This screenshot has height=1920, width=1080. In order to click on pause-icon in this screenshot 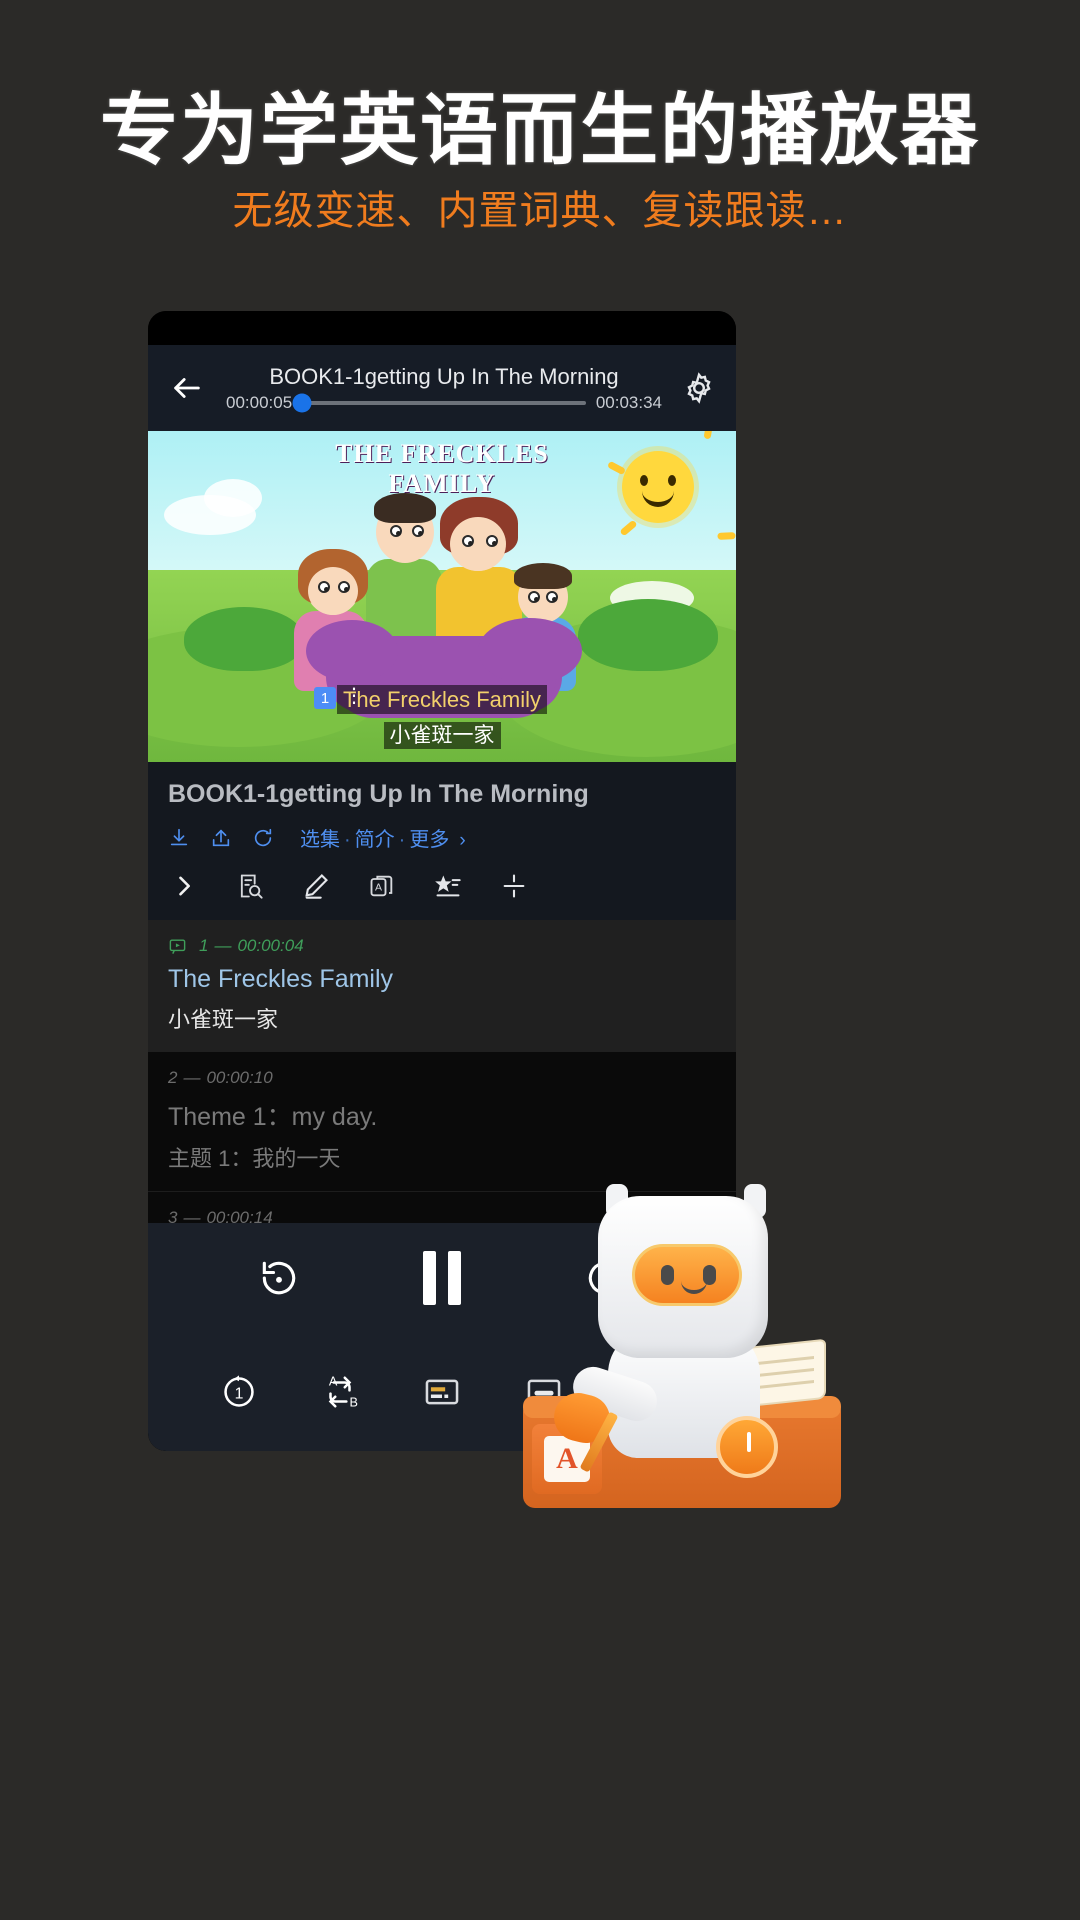, I will do `click(442, 1278)`.